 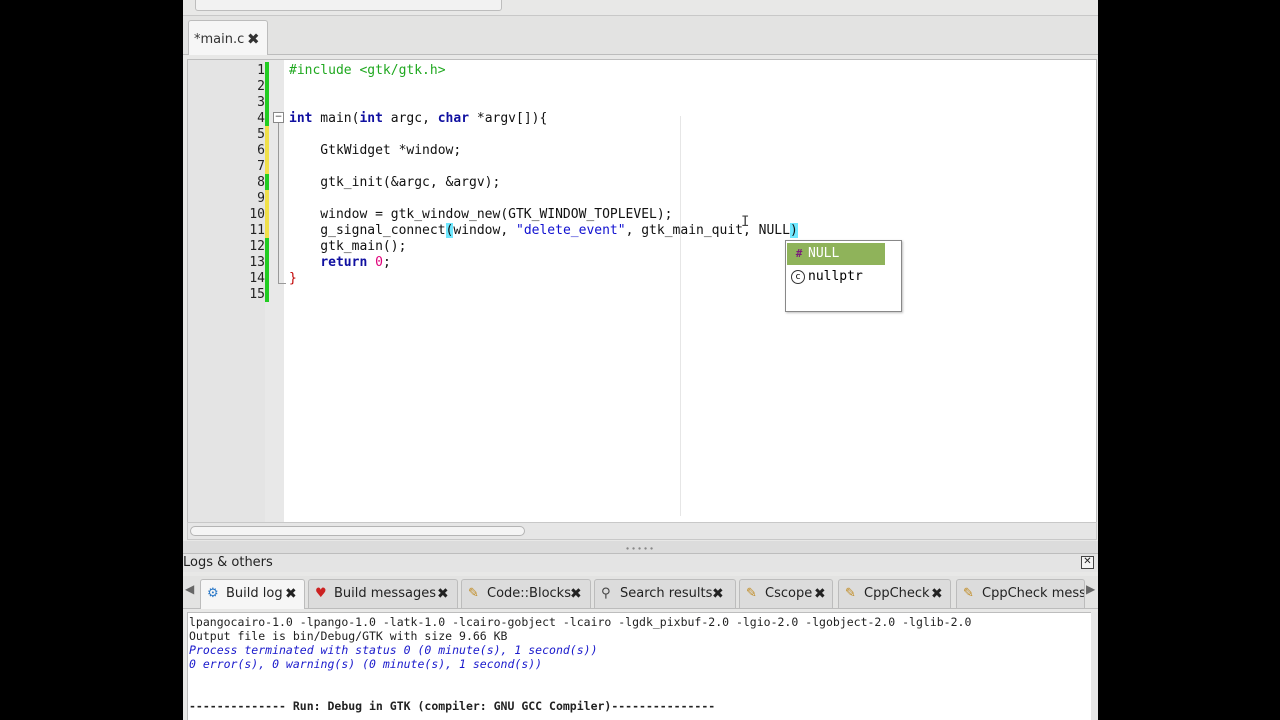 I want to click on autocomplete-item-nullptr: c nullptr, so click(x=836, y=277).